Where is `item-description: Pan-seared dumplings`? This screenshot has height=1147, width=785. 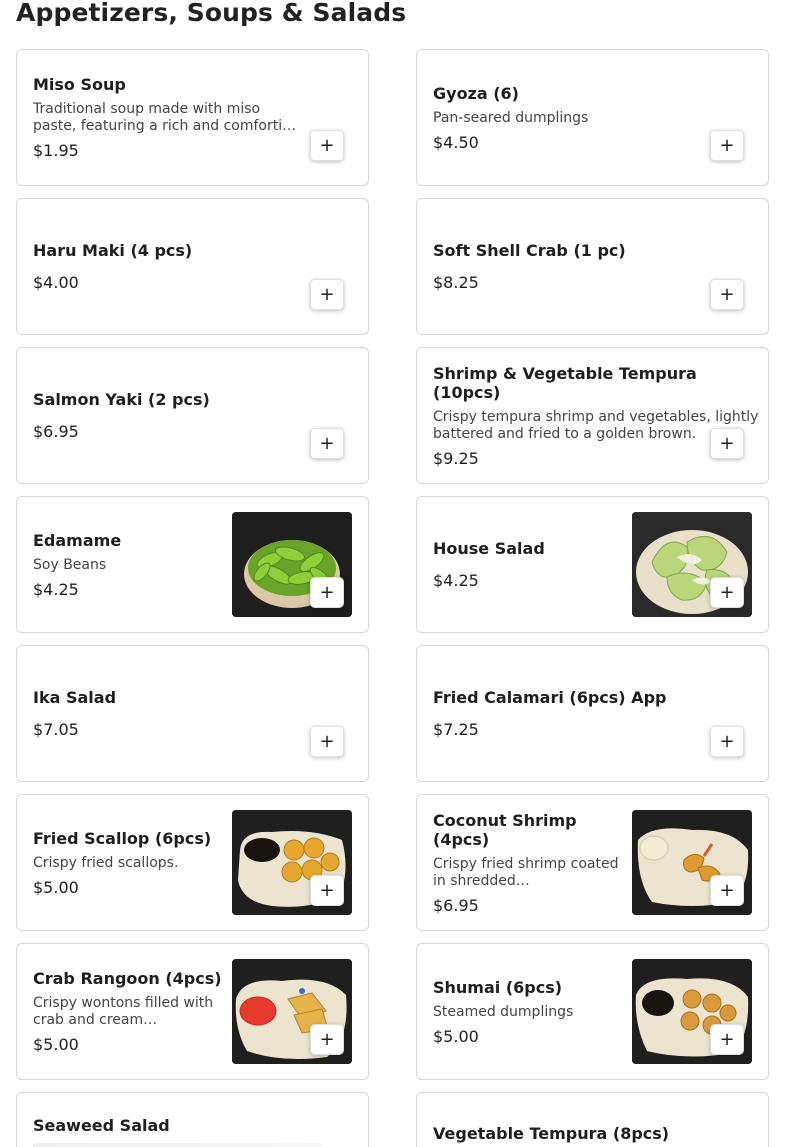
item-description: Pan-seared dumplings is located at coordinates (511, 117).